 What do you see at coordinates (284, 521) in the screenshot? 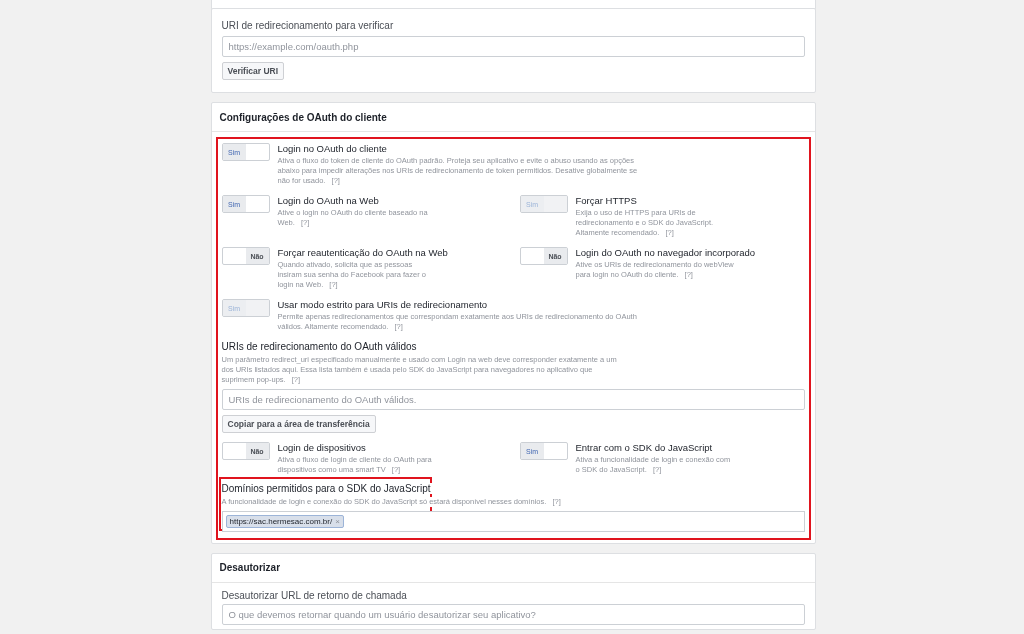
I see `domain-tag: https://sac.hermesac.com.br/ ×` at bounding box center [284, 521].